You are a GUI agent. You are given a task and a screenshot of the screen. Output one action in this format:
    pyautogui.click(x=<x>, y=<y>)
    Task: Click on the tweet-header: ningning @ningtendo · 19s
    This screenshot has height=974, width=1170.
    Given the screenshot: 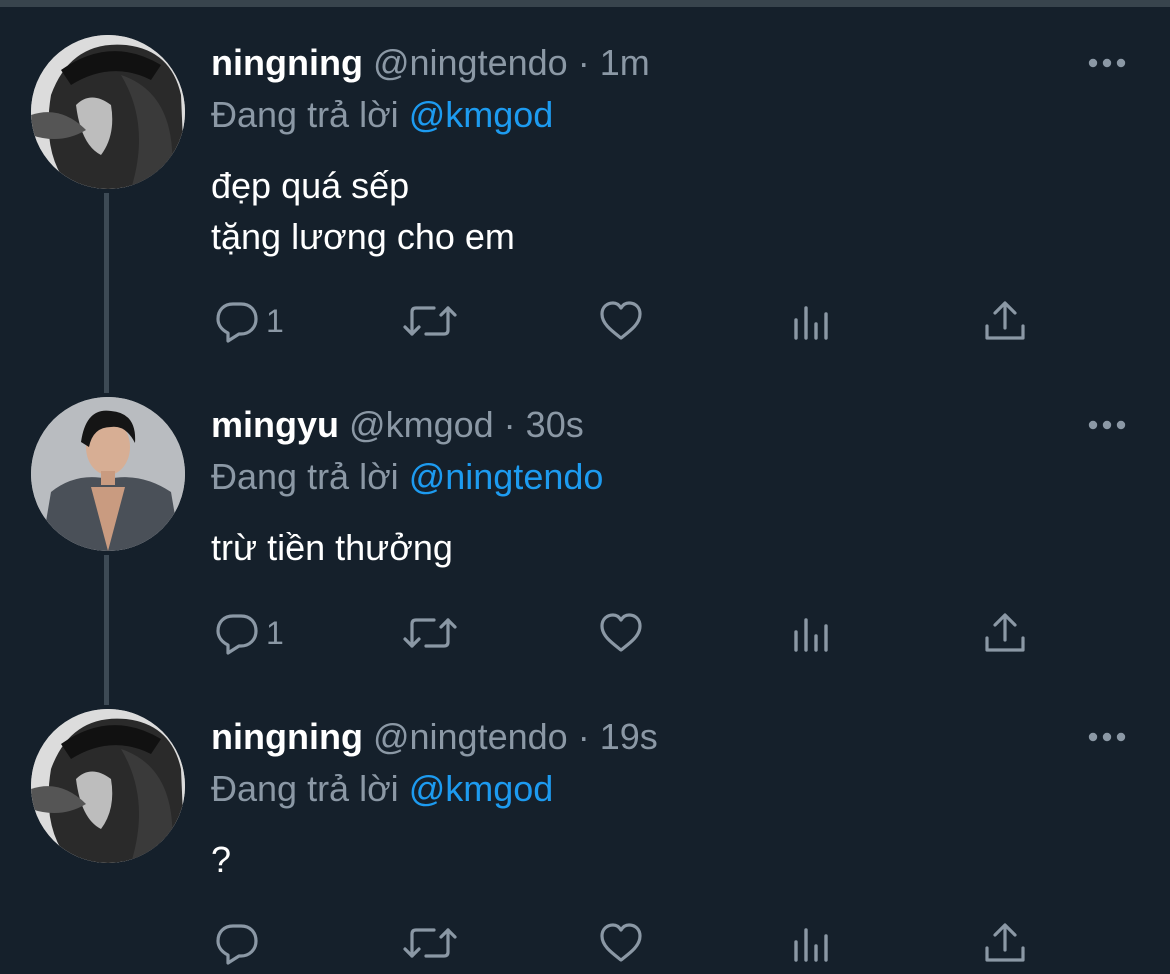 What is the action you would take?
    pyautogui.click(x=434, y=737)
    